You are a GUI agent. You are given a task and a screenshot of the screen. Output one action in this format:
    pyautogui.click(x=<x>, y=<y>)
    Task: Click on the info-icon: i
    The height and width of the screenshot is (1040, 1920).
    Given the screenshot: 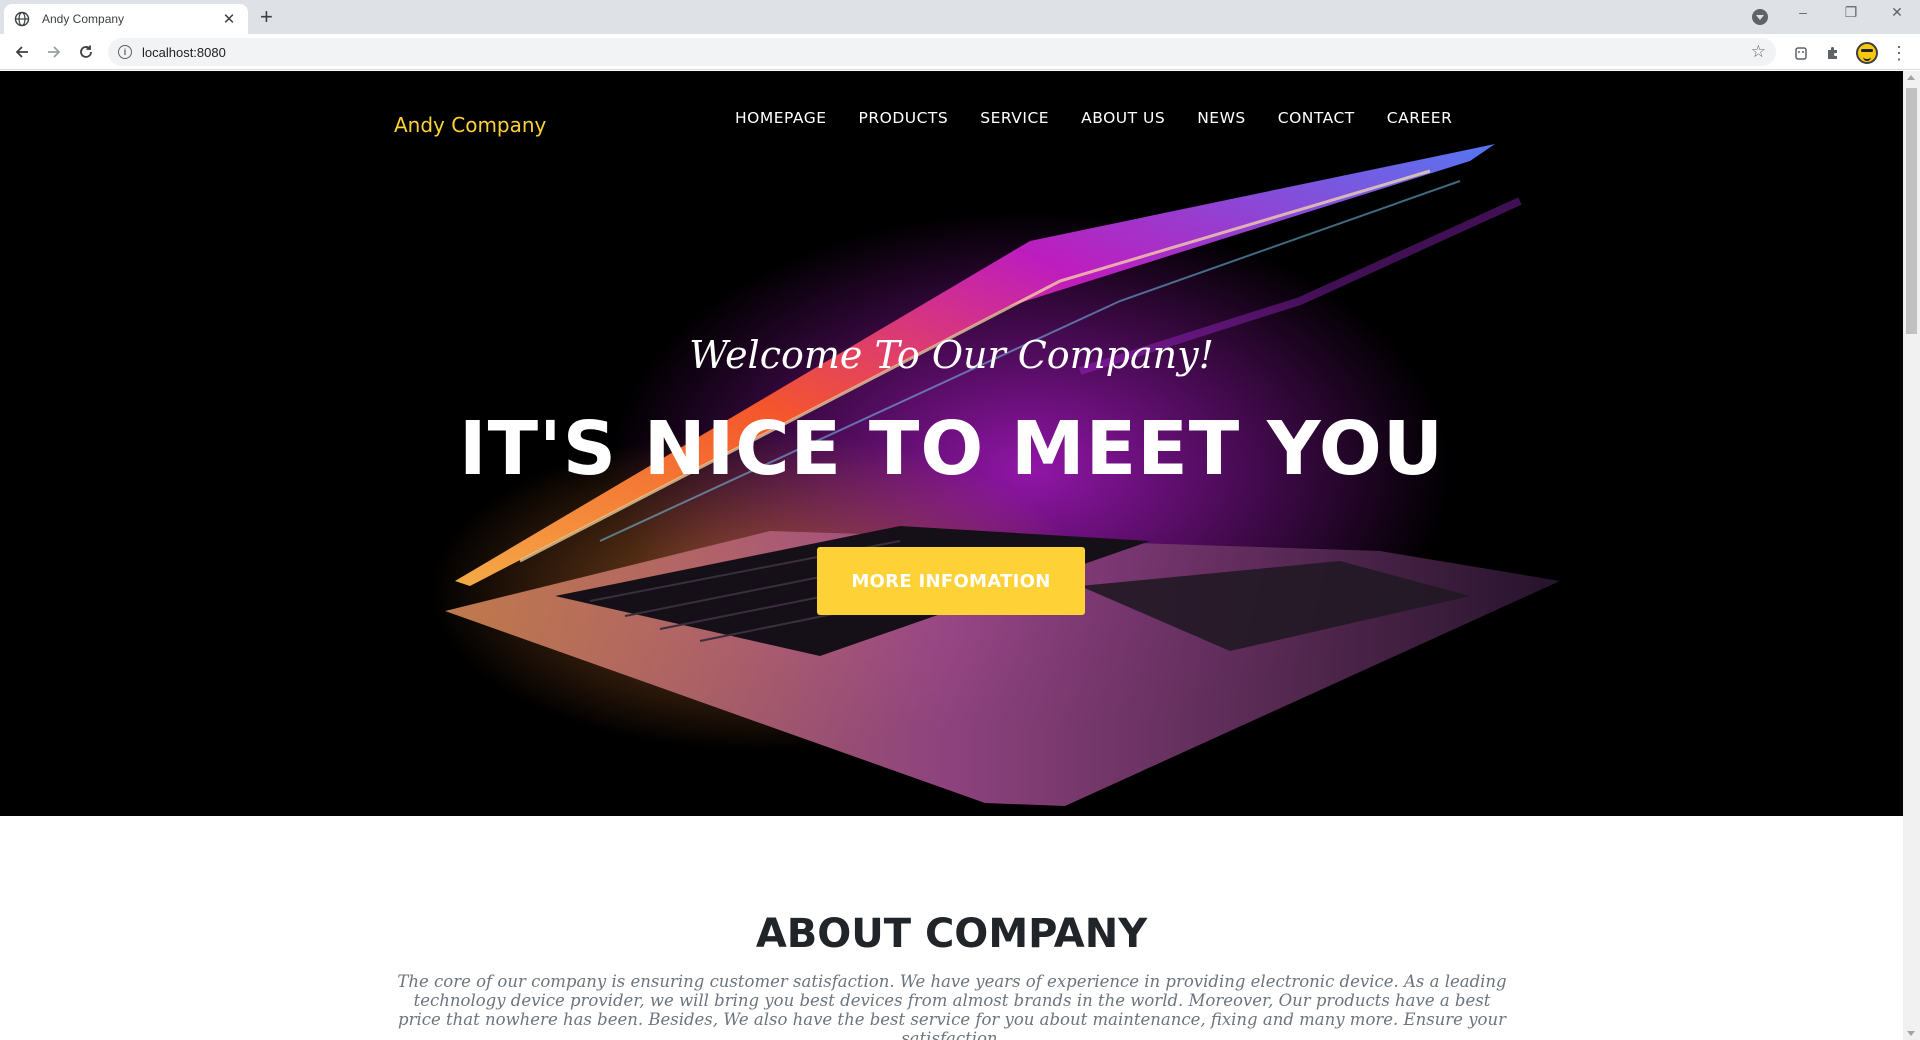 What is the action you would take?
    pyautogui.click(x=125, y=52)
    